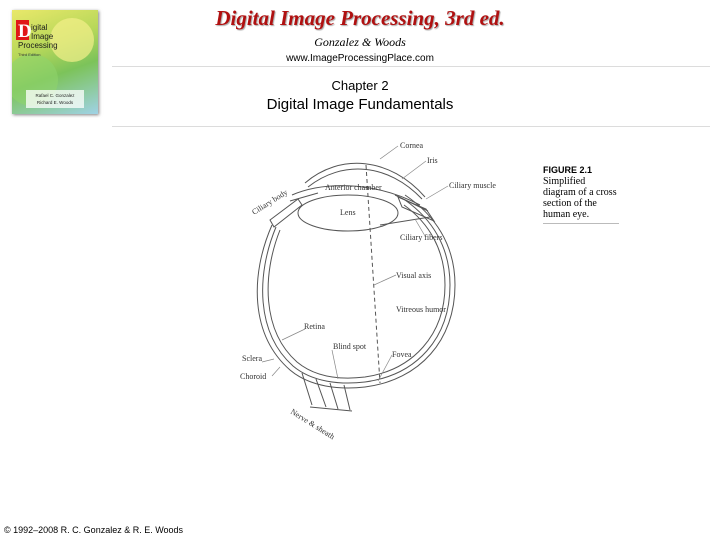 The height and width of the screenshot is (540, 720). Describe the element at coordinates (411, 66) in the screenshot. I see `header-divider` at that location.